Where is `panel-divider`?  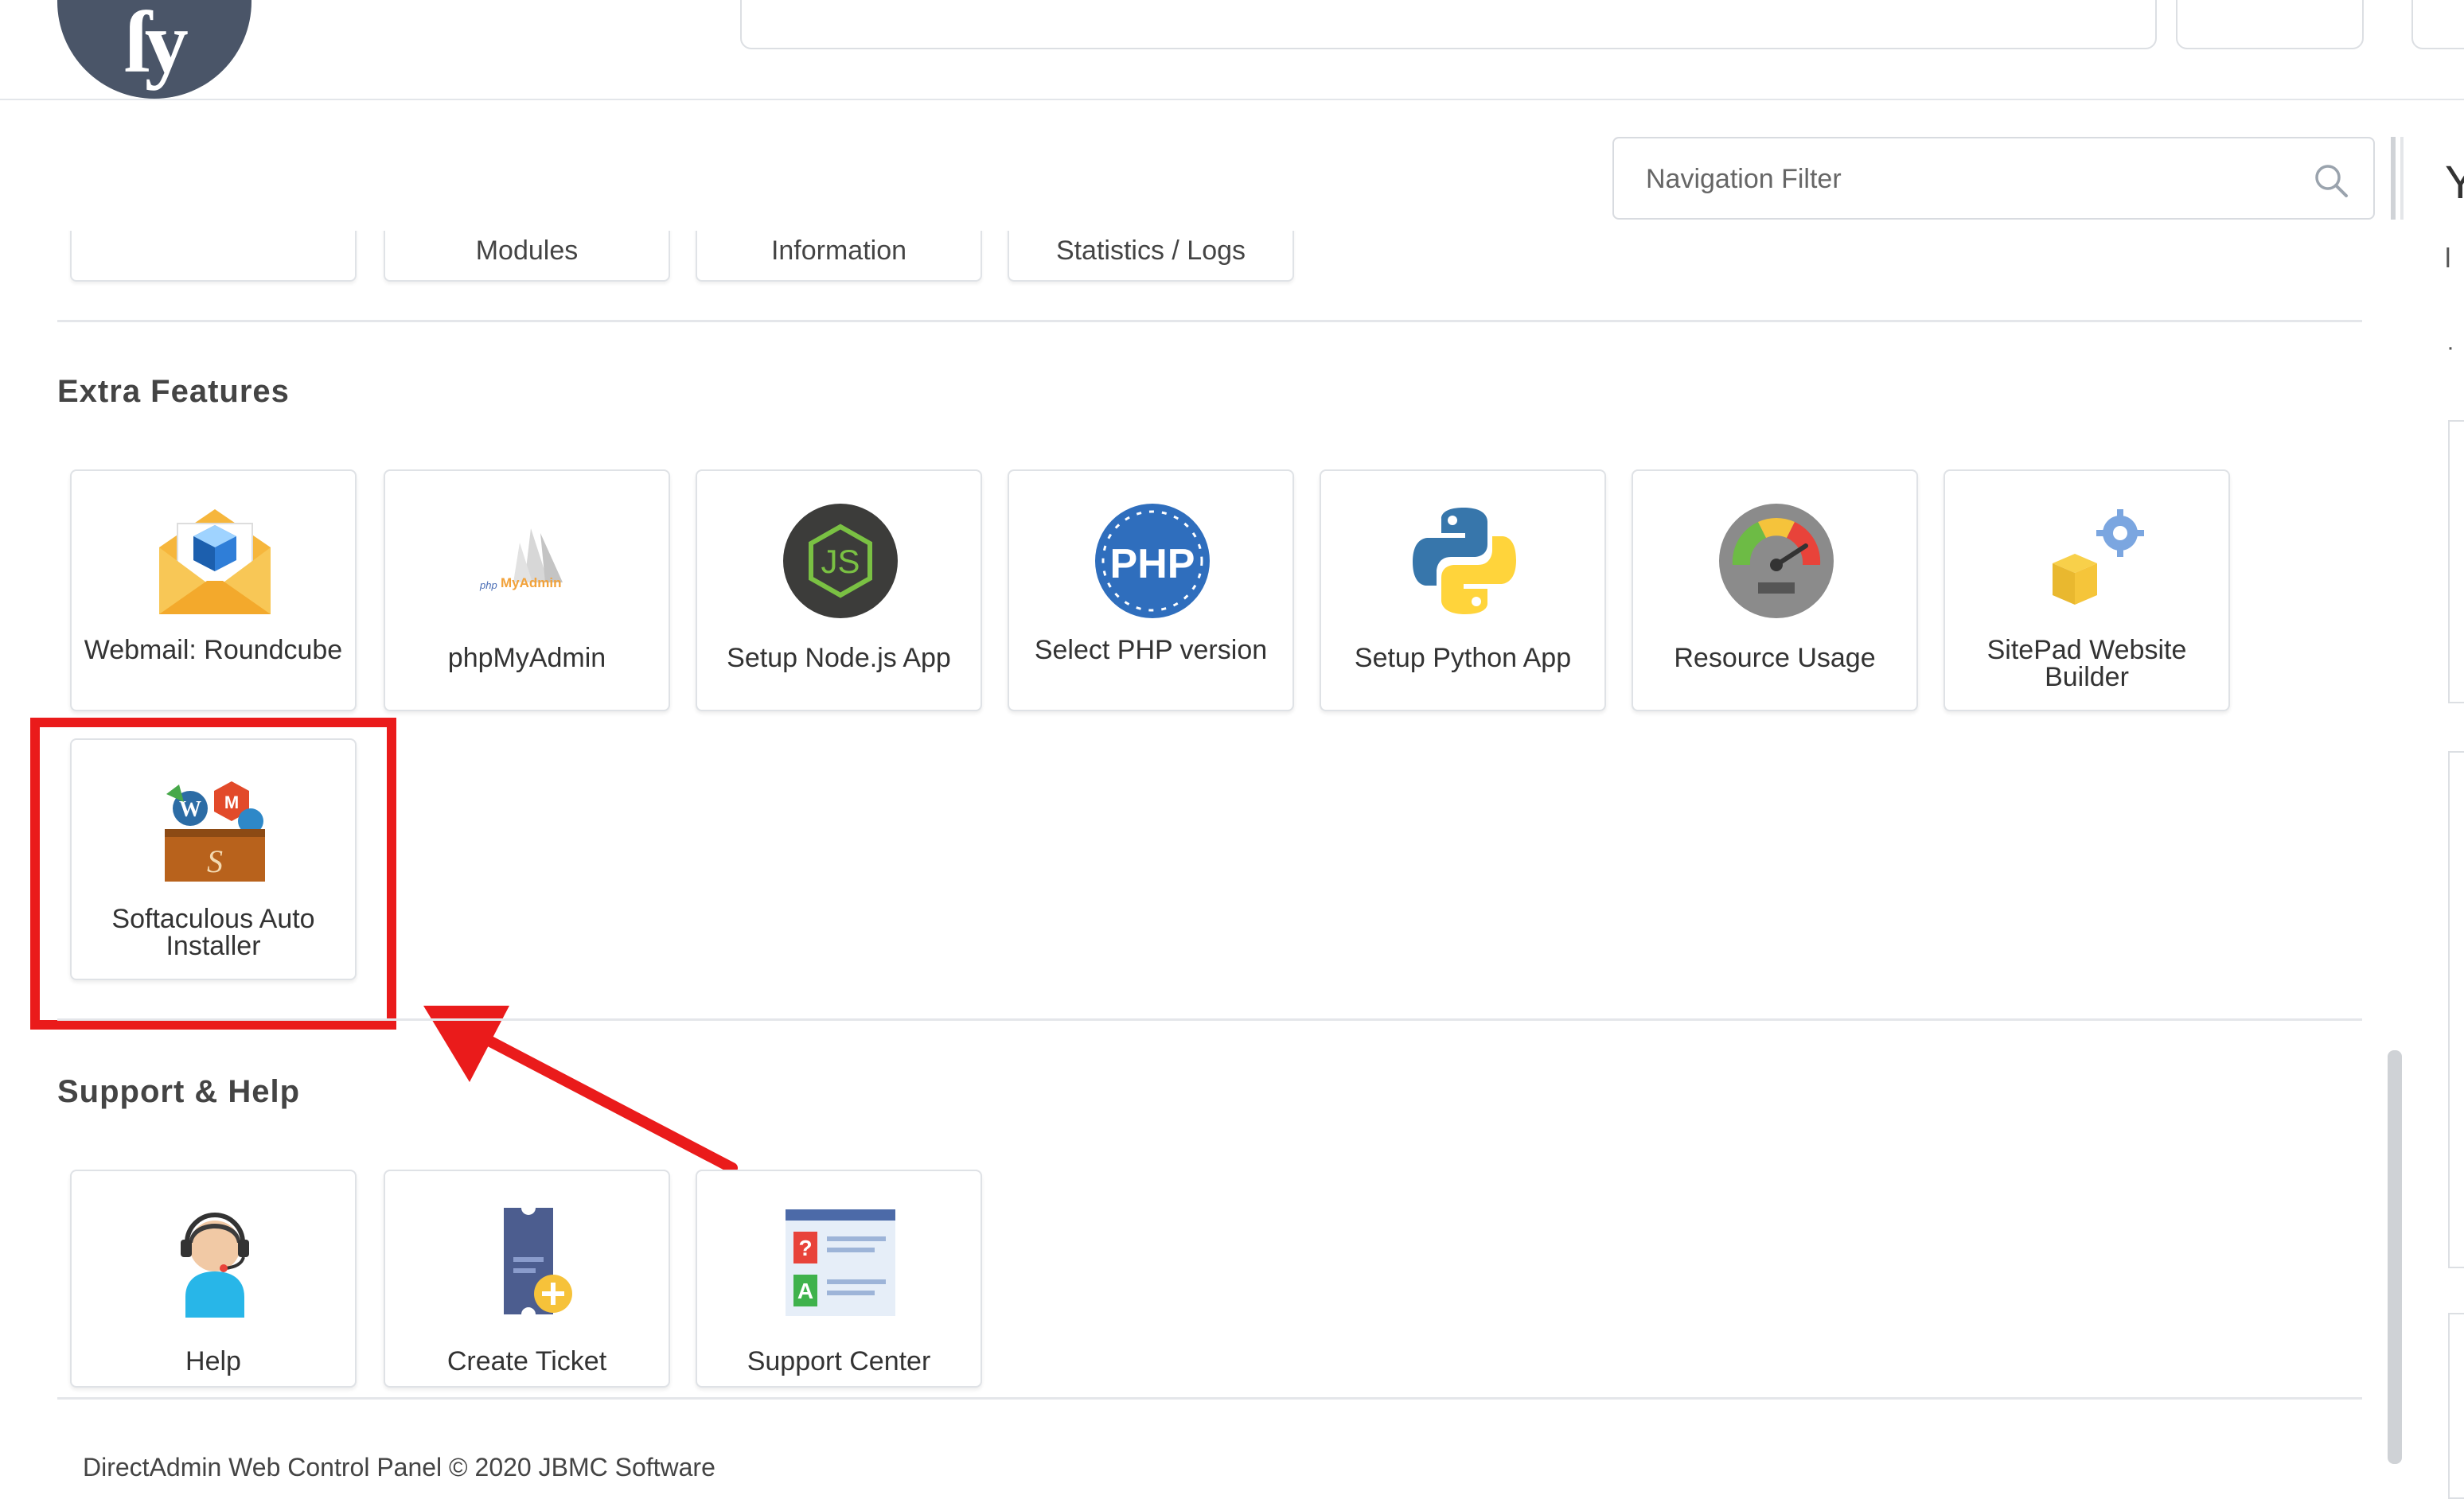
panel-divider is located at coordinates (2393, 178).